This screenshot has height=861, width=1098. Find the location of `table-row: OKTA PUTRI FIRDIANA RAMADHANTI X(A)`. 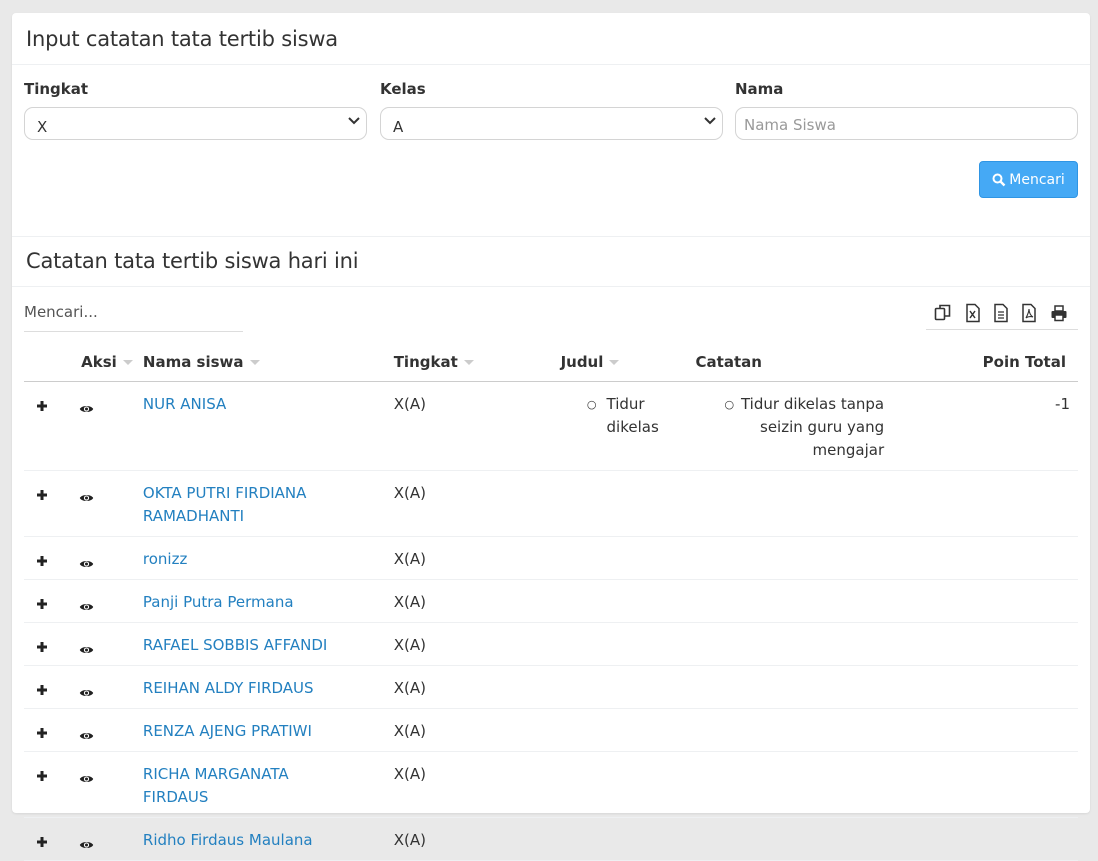

table-row: OKTA PUTRI FIRDIANA RAMADHANTI X(A) is located at coordinates (551, 503).